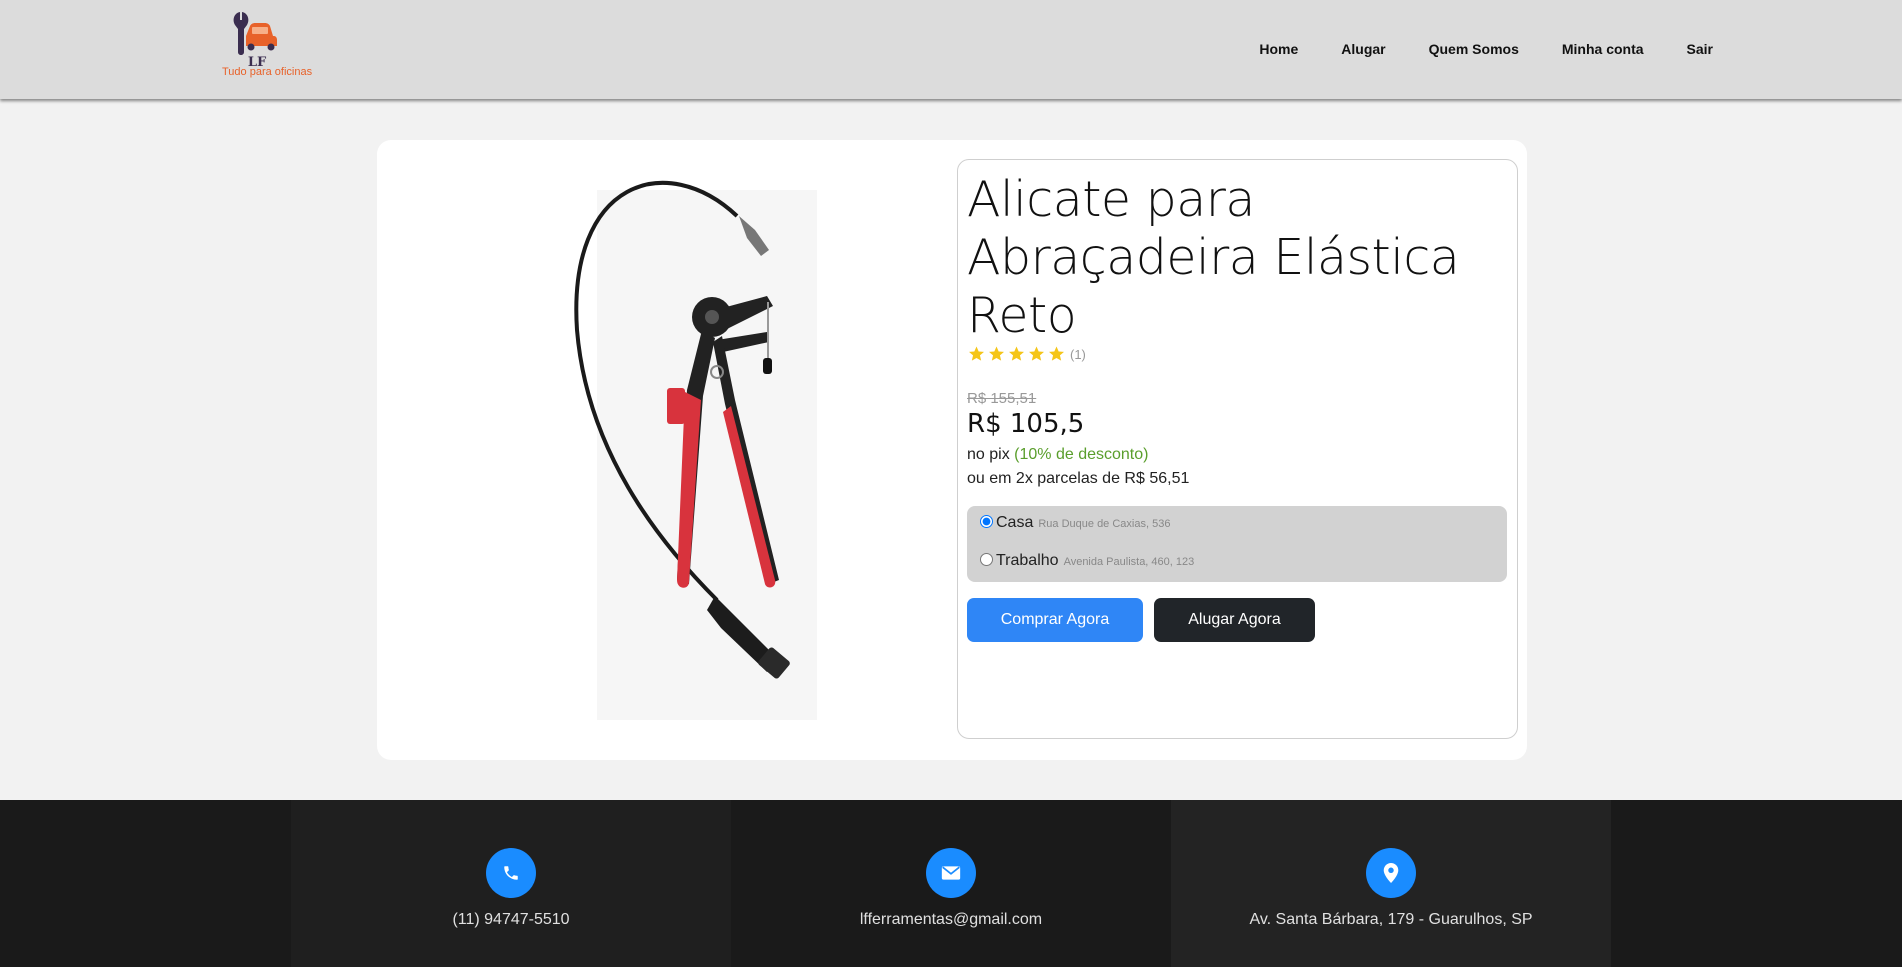 This screenshot has height=967, width=1902. I want to click on address-label: Trabalho, so click(1027, 560).